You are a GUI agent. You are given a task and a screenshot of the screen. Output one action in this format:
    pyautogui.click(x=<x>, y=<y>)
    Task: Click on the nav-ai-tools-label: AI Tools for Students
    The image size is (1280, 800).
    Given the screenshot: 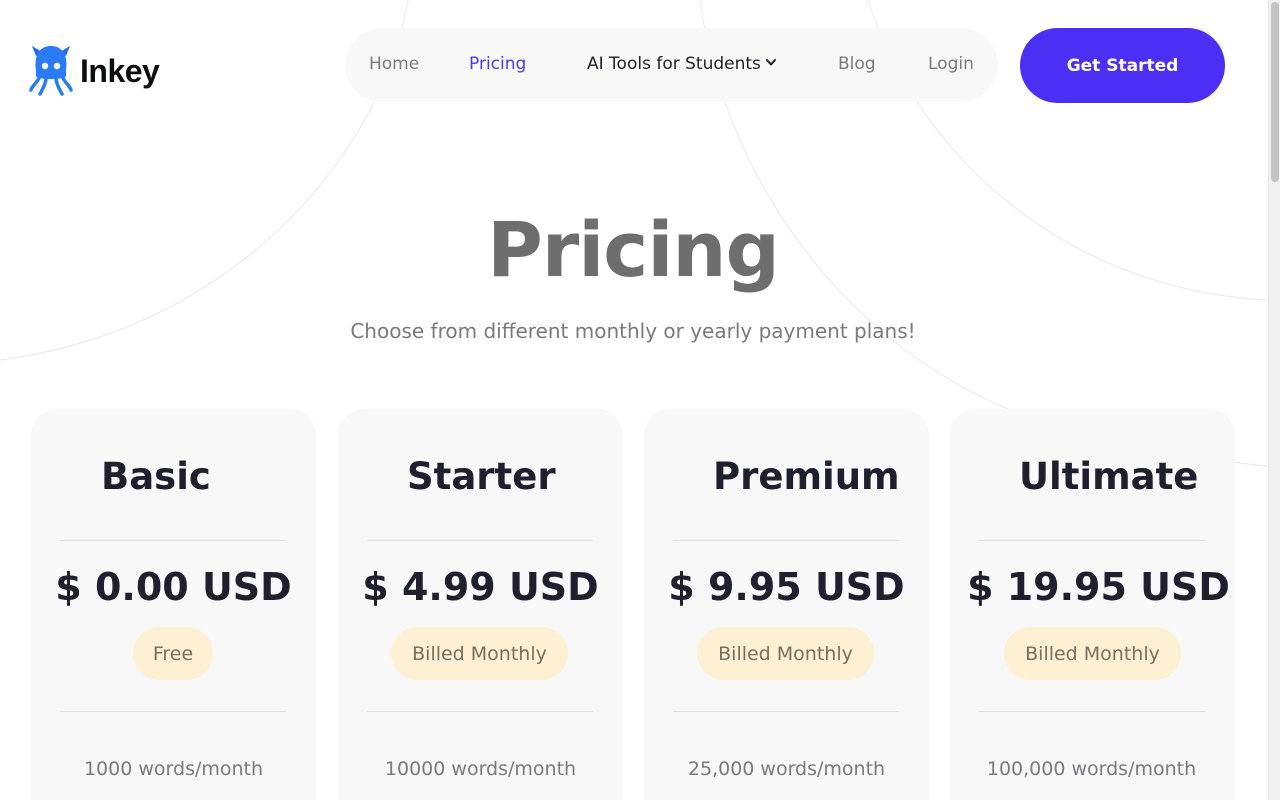 What is the action you would take?
    pyautogui.click(x=674, y=64)
    